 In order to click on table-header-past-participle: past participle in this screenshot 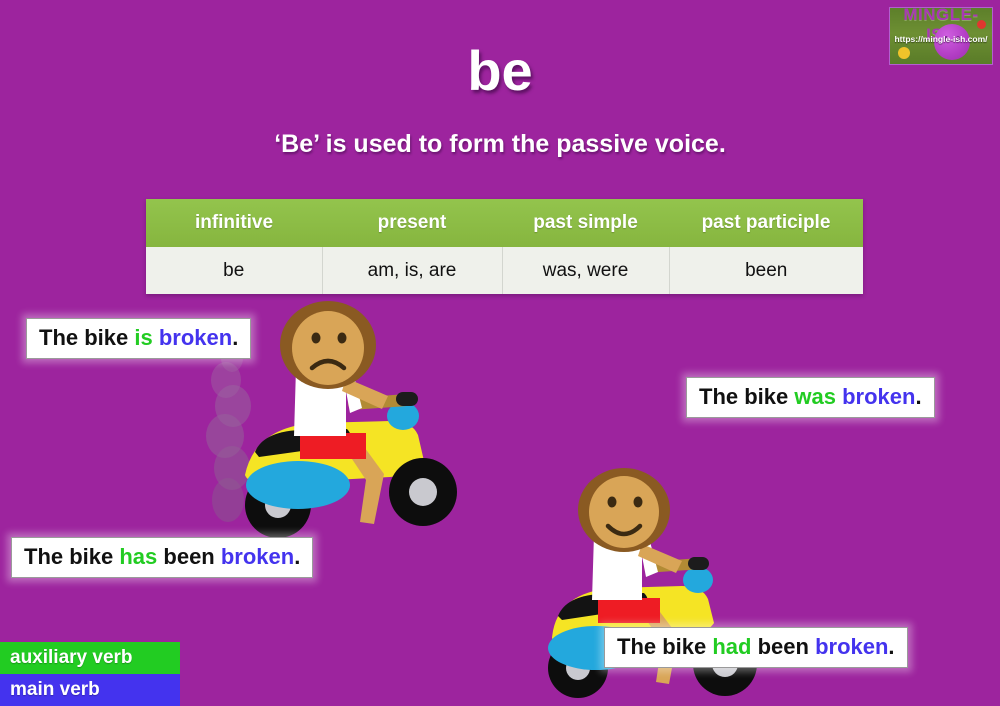, I will do `click(766, 223)`.